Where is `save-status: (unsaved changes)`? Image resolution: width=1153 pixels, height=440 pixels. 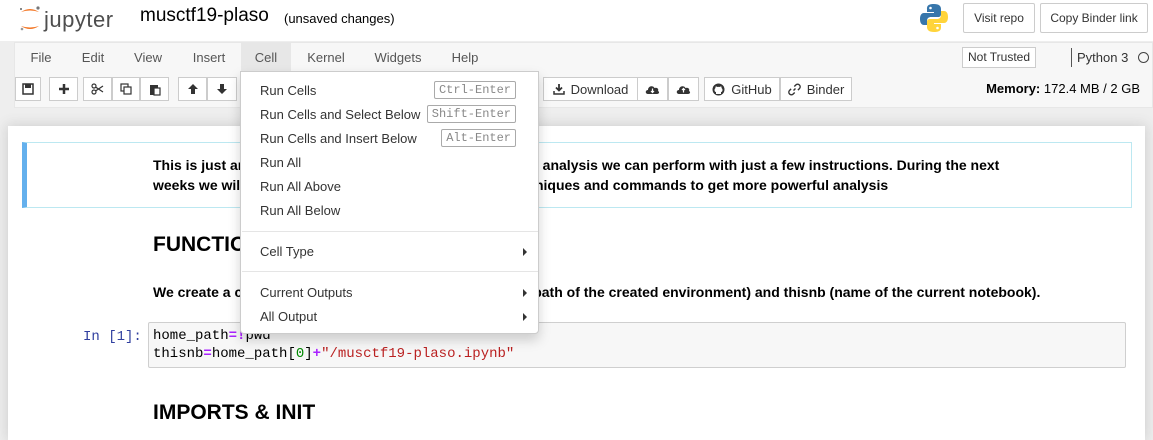
save-status: (unsaved changes) is located at coordinates (339, 18).